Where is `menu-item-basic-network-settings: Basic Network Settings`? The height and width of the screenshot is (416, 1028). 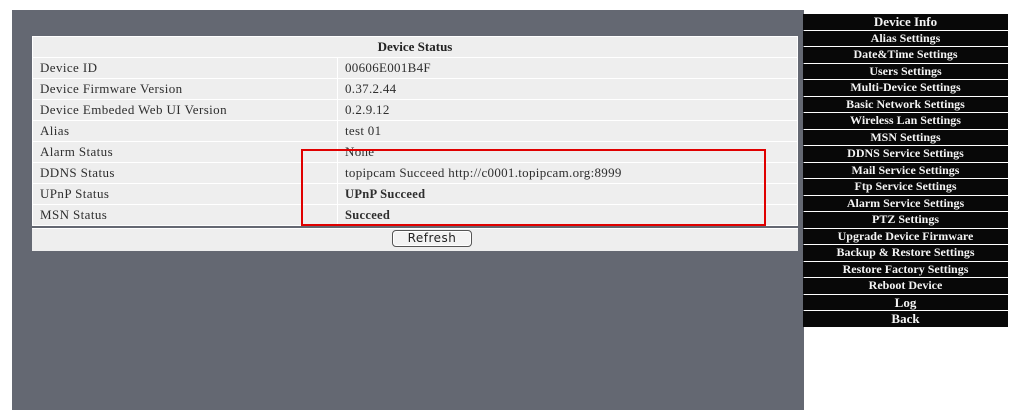
menu-item-basic-network-settings: Basic Network Settings is located at coordinates (905, 104).